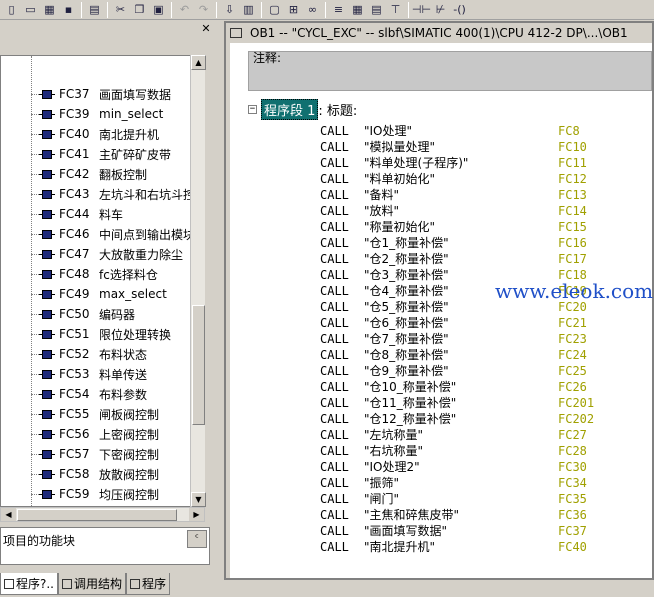 The width and height of the screenshot is (654, 597). What do you see at coordinates (102, 434) in the screenshot?
I see `tree-item: FC56 上密阀控制` at bounding box center [102, 434].